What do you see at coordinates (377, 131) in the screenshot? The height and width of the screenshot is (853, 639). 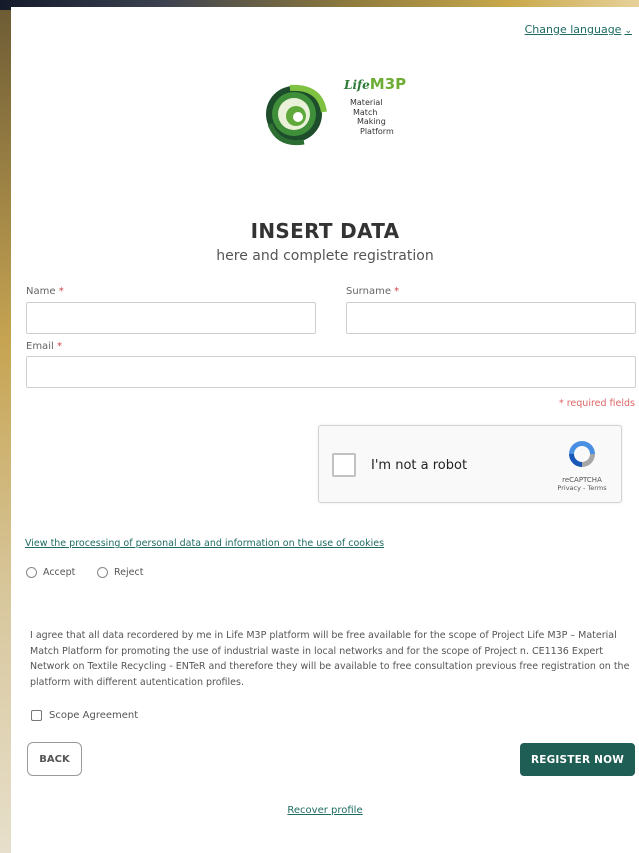 I see `logo-line: Platform` at bounding box center [377, 131].